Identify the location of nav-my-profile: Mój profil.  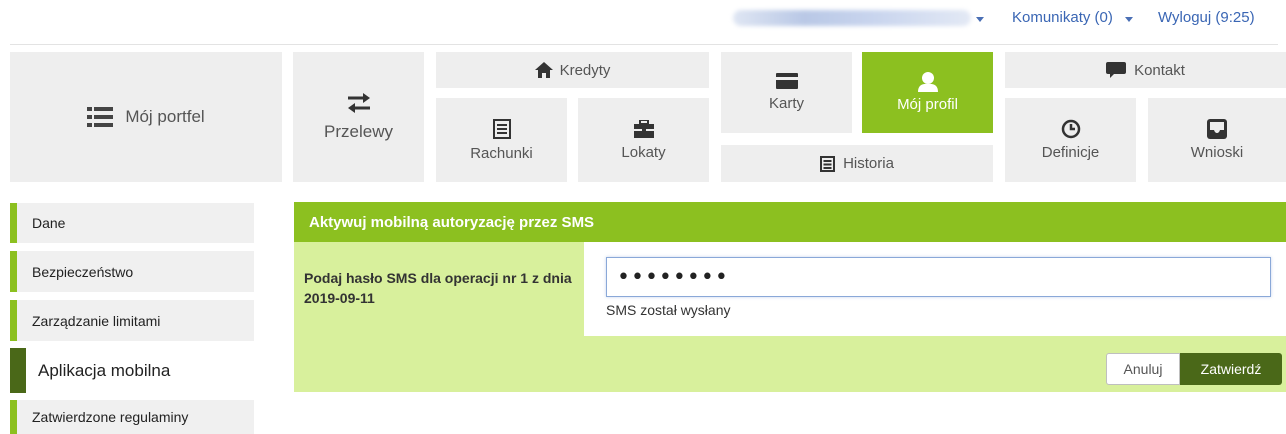
(927, 92).